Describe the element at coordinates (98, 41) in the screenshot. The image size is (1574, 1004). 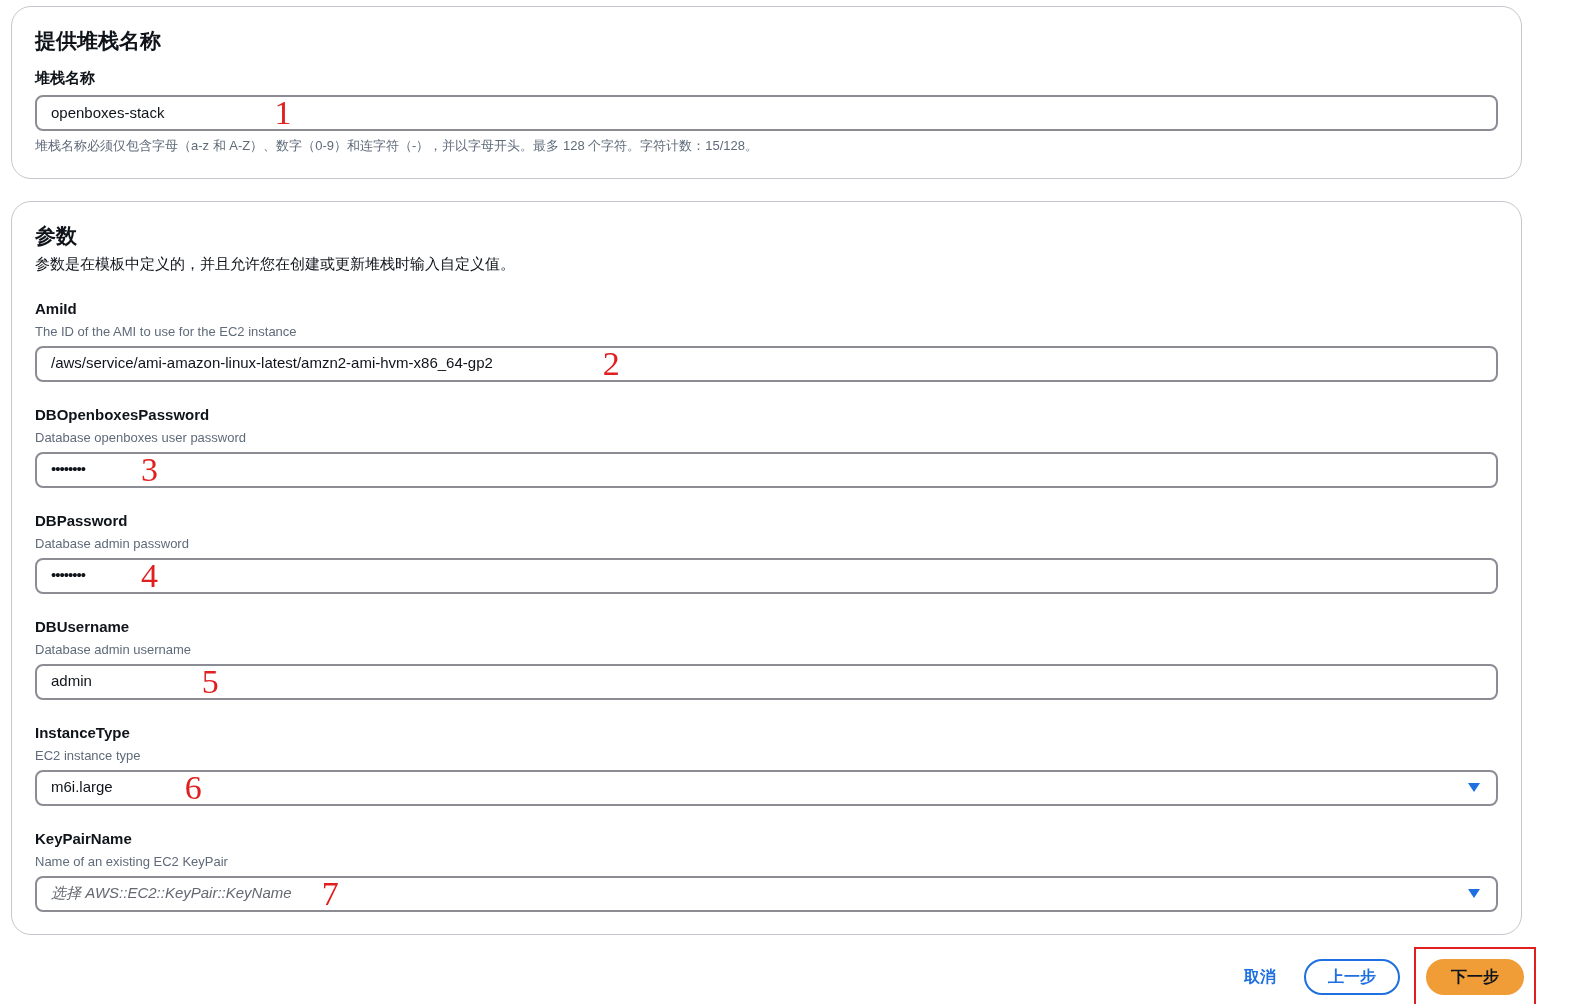
I see `section-title: 提供堆栈名称` at that location.